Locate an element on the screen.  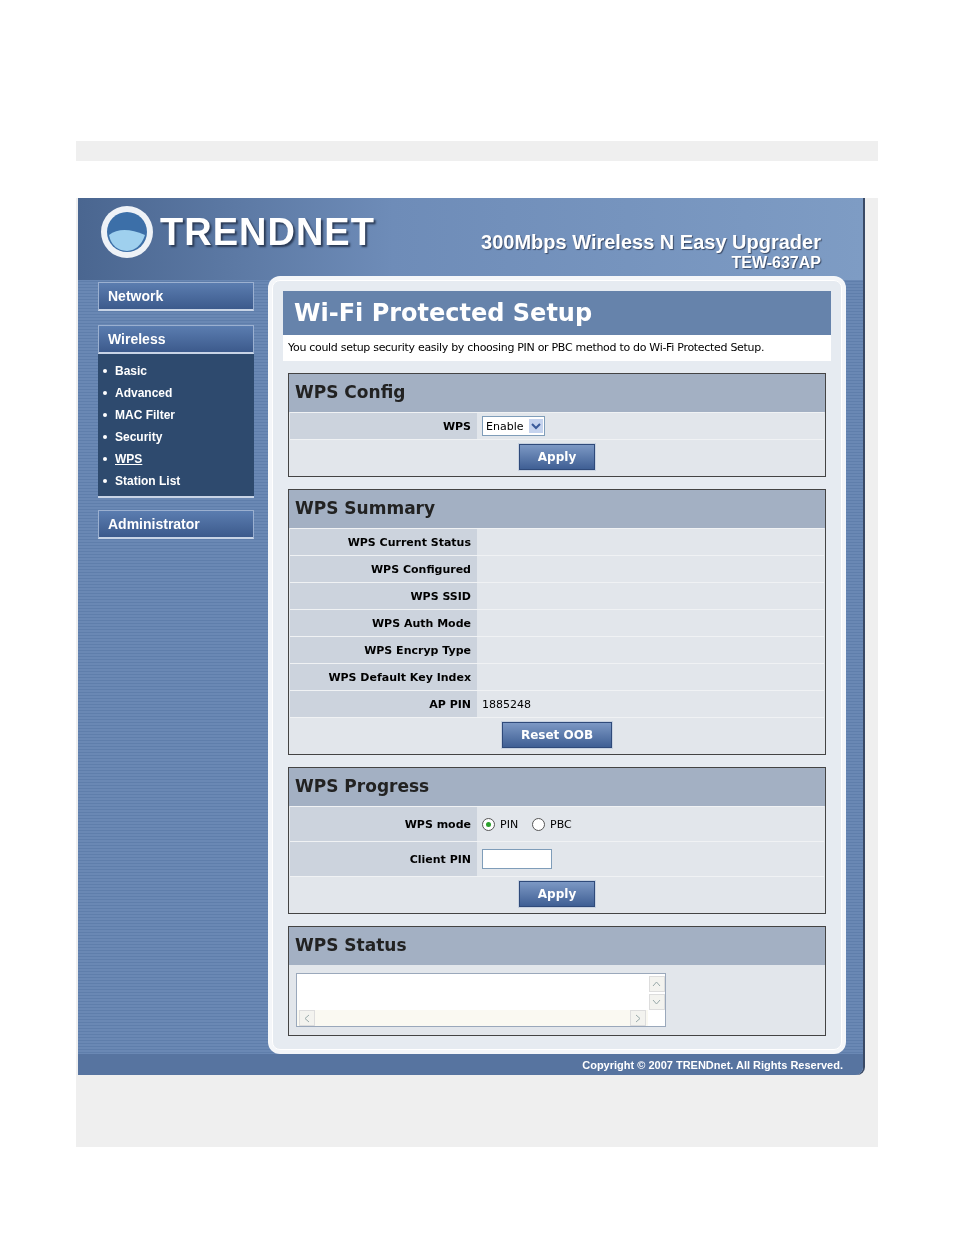
field-label: WPS is located at coordinates (383, 426).